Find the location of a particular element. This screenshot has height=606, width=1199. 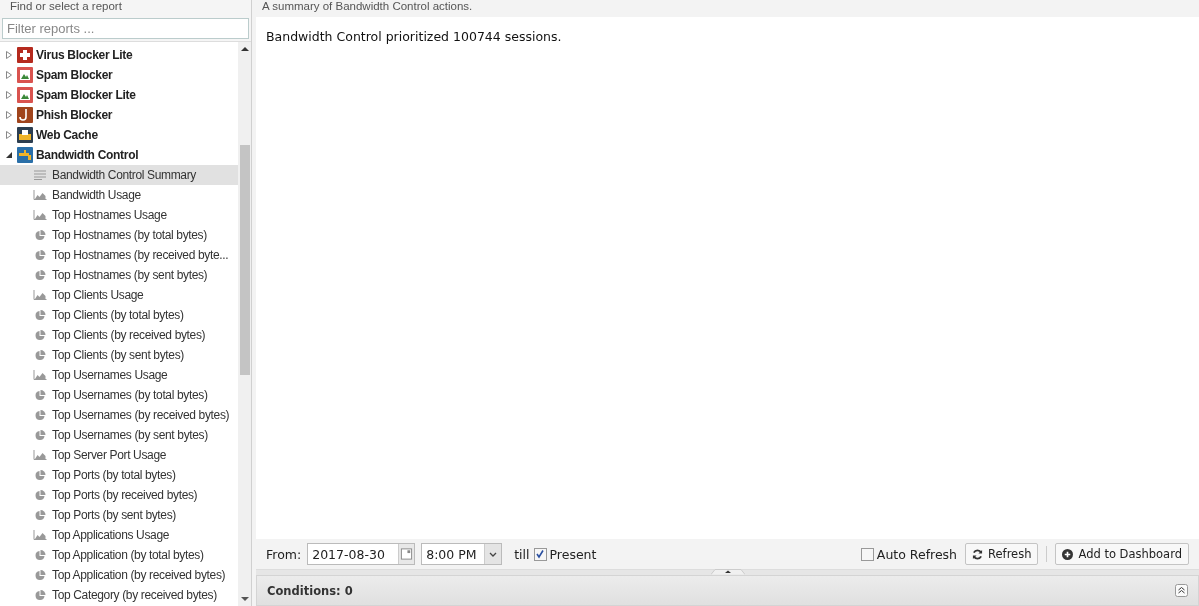

report-item: Top Ports (by received bytes) is located at coordinates (119, 495).